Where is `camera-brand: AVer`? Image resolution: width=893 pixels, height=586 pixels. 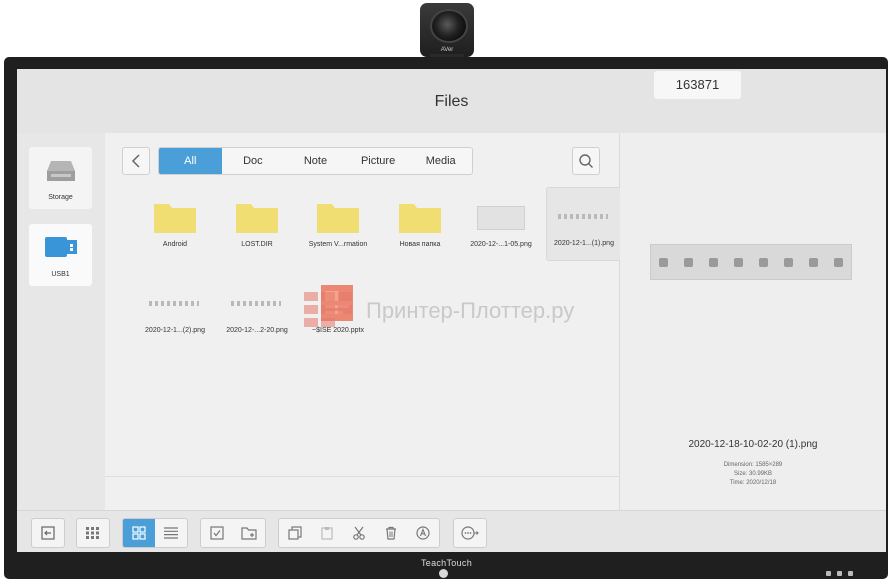 camera-brand: AVer is located at coordinates (447, 50).